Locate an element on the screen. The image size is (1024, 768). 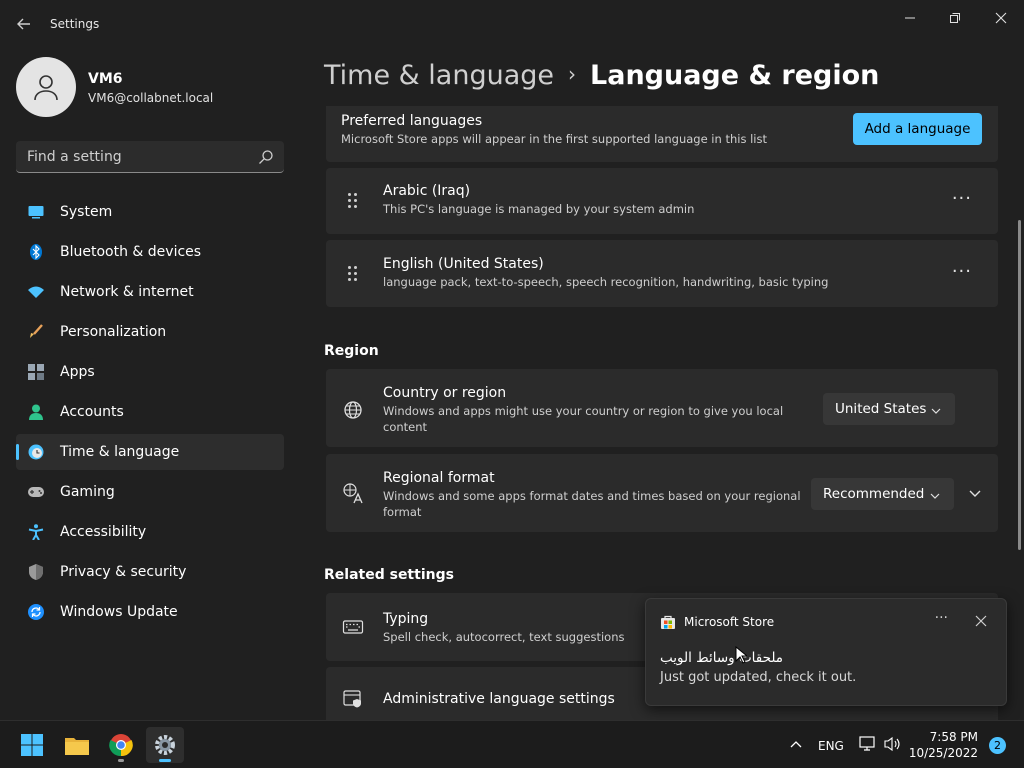
clock-date: 10/25/2022 is located at coordinates (943, 753).